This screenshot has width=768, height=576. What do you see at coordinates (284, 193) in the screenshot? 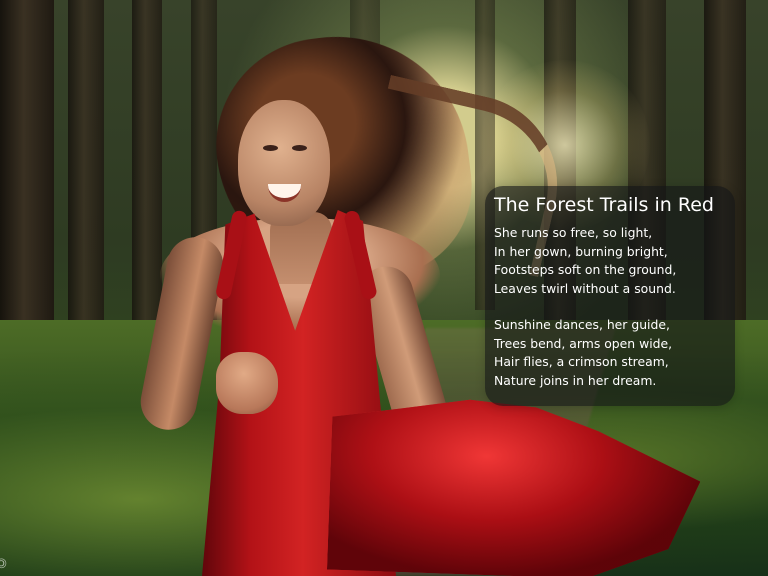
I see `smile` at bounding box center [284, 193].